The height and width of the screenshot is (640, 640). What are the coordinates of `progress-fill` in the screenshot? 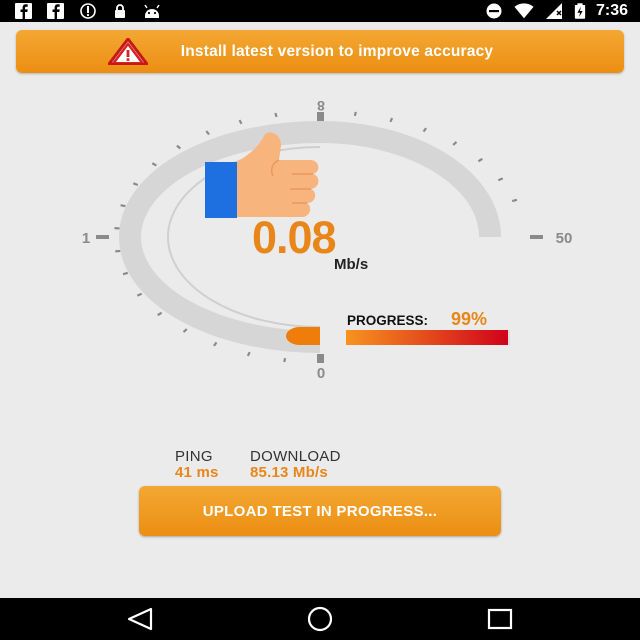 It's located at (427, 337).